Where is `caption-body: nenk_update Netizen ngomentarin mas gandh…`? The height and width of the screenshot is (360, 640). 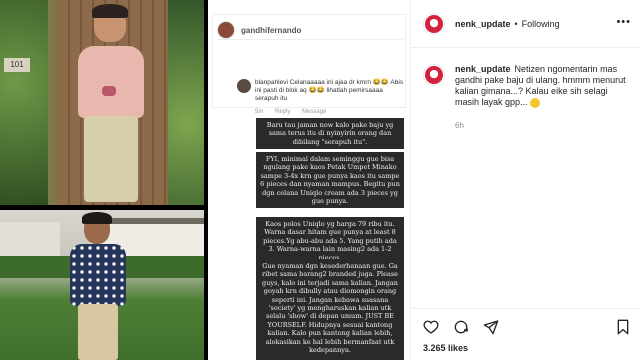 caption-body: nenk_update Netizen ngomentarin mas gandh… is located at coordinates (544, 97).